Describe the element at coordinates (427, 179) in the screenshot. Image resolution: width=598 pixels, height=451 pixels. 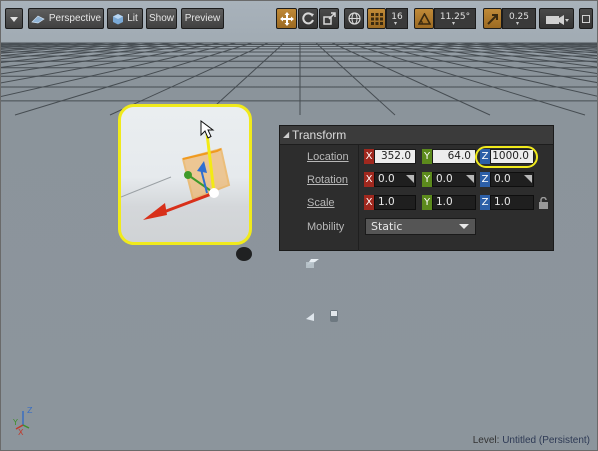
I see `rotation-y-axis: Y` at that location.